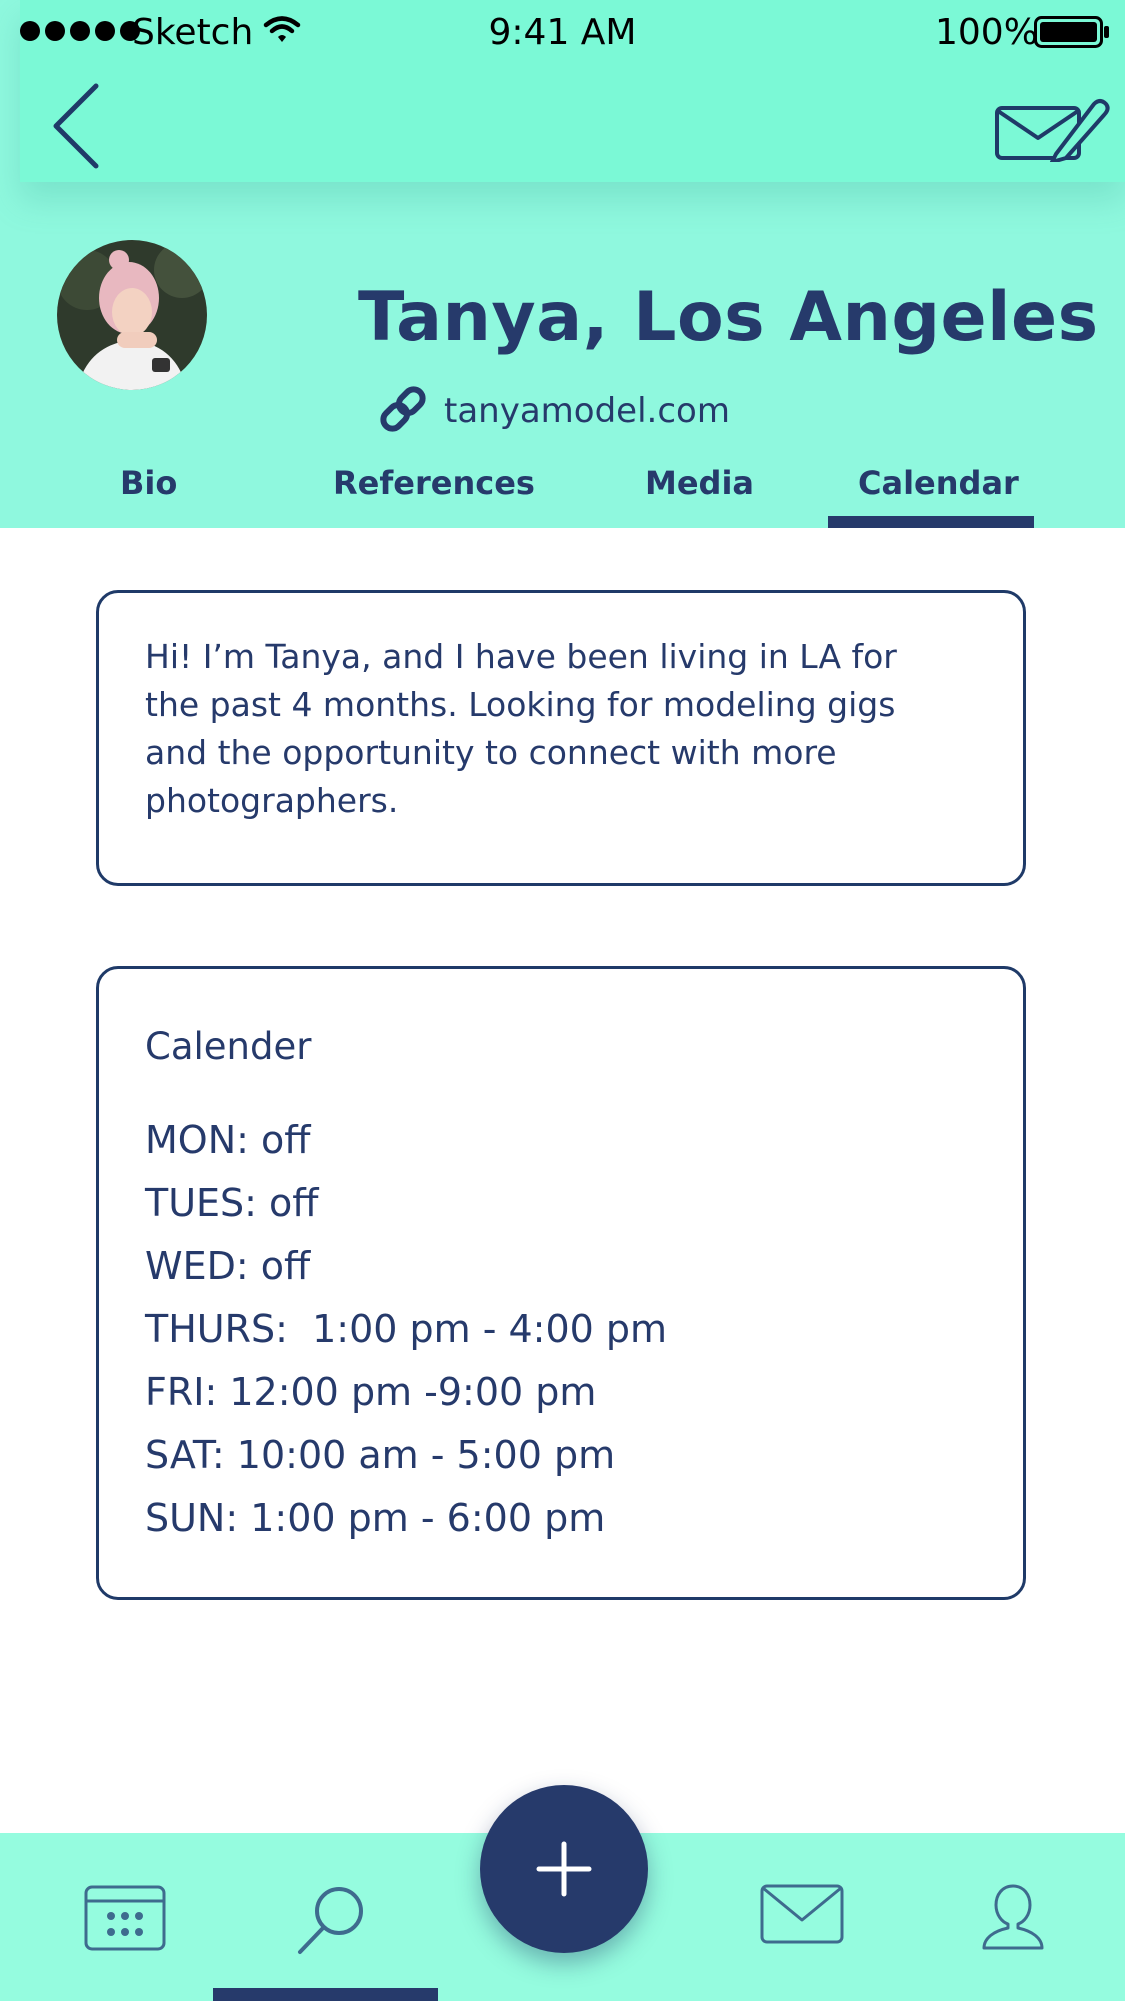 The width and height of the screenshot is (1125, 2001). Describe the element at coordinates (76, 128) in the screenshot. I see `back-chevron-icon` at that location.